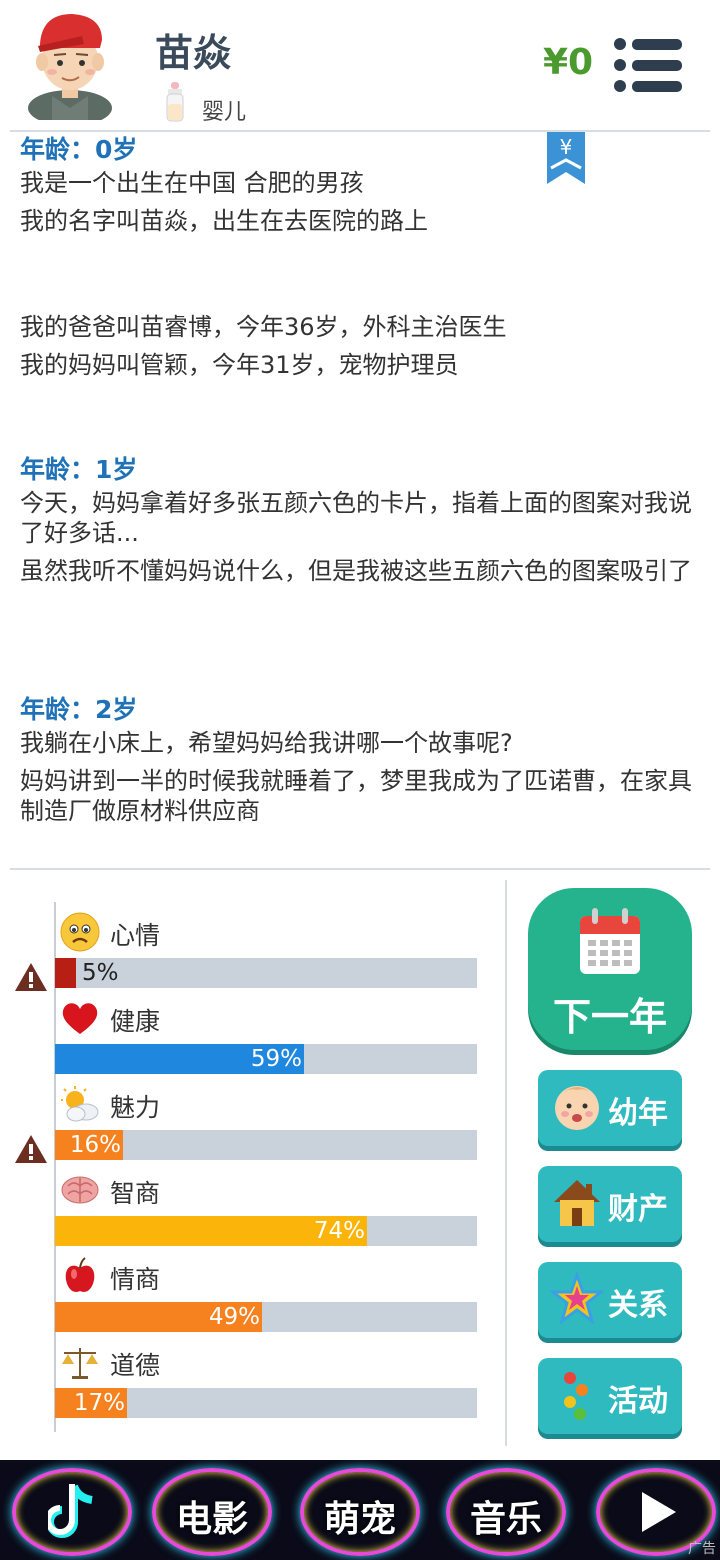  Describe the element at coordinates (505, 1519) in the screenshot. I see `ad-item-label: 音乐` at that location.